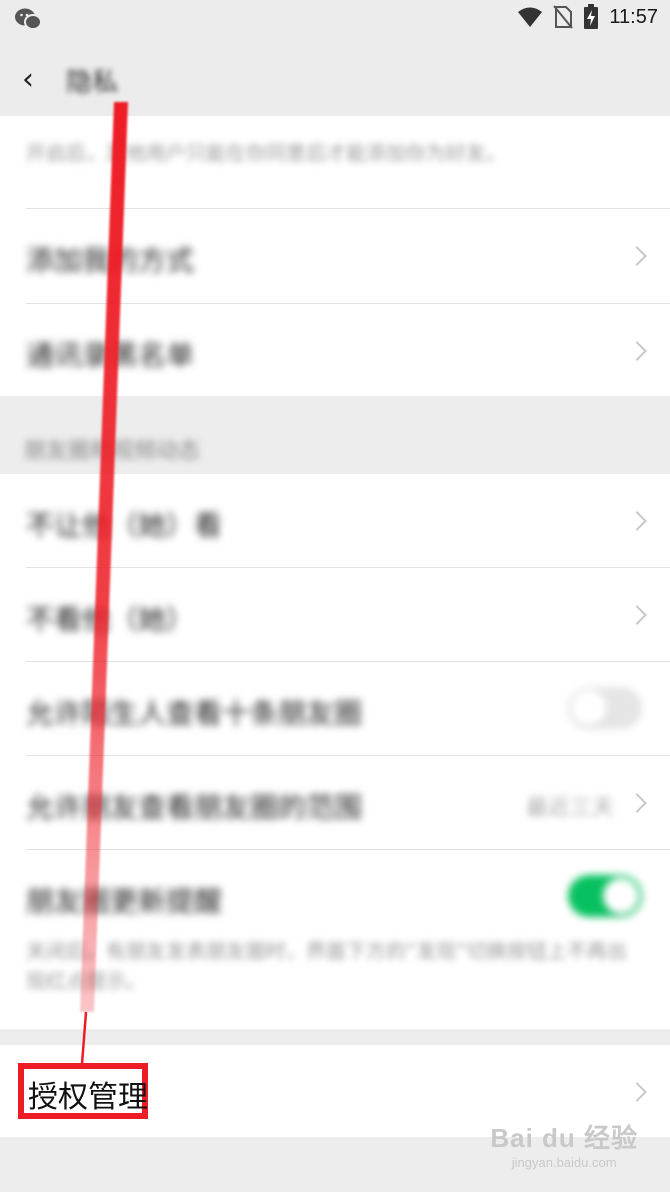 This screenshot has height=1192, width=670. I want to click on status-bar: 11:57, so click(335, 19).